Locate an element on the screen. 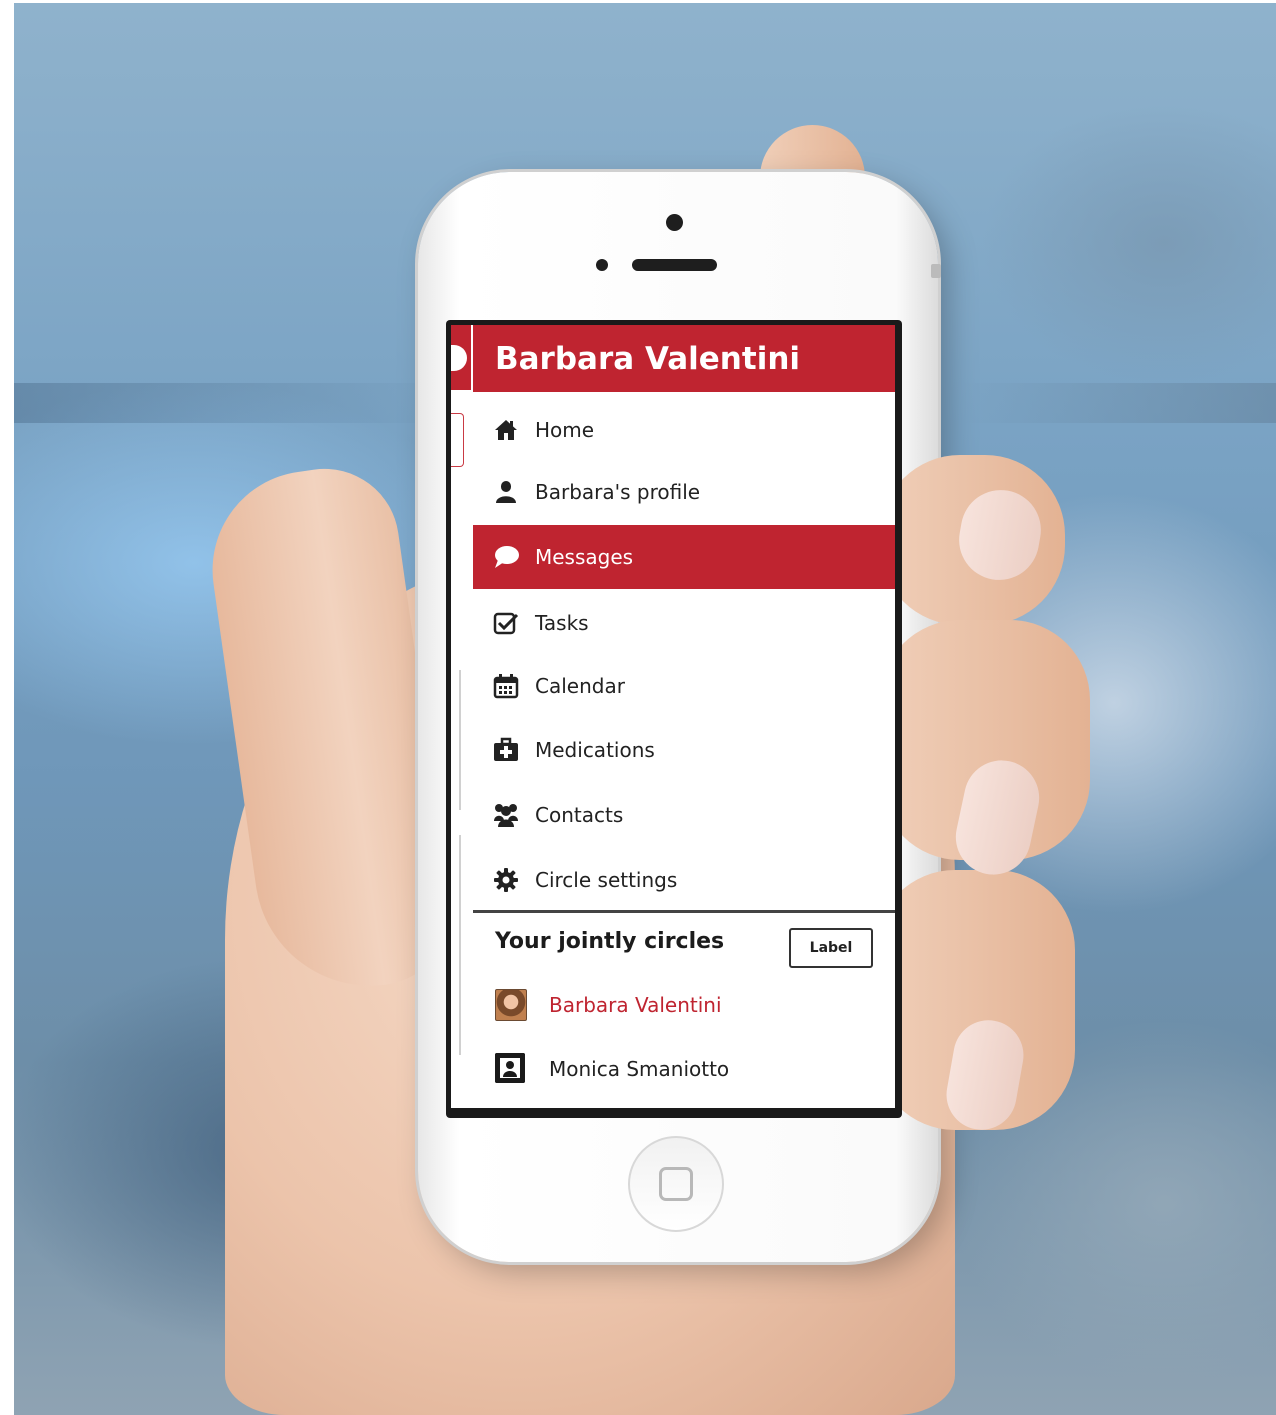  circle-item-barbara: Barbara Valentini is located at coordinates (684, 1005).